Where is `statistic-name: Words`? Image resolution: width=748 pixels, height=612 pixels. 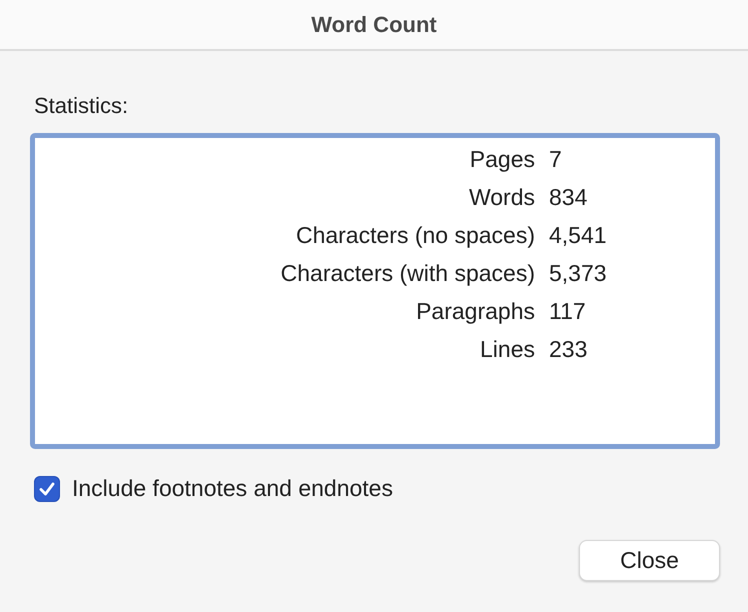 statistic-name: Words is located at coordinates (501, 197).